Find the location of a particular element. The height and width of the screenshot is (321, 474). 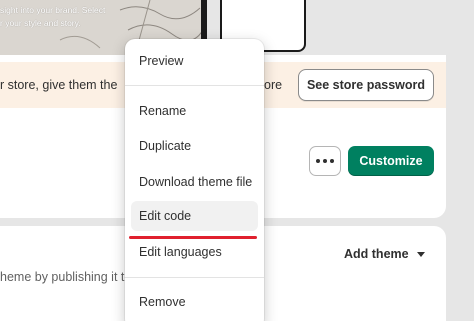

add-theme-button: Add theme is located at coordinates (384, 254).